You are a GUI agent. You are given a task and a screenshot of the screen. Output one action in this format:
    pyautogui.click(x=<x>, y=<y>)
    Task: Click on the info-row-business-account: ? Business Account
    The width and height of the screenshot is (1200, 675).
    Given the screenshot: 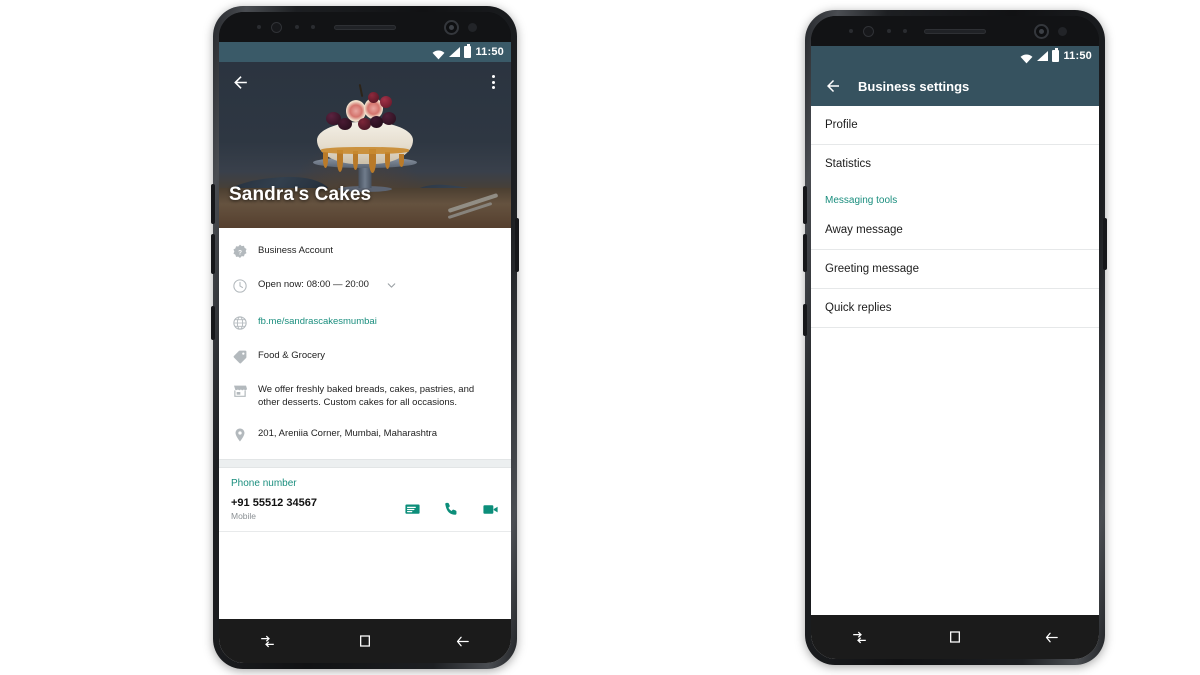 What is the action you would take?
    pyautogui.click(x=365, y=251)
    